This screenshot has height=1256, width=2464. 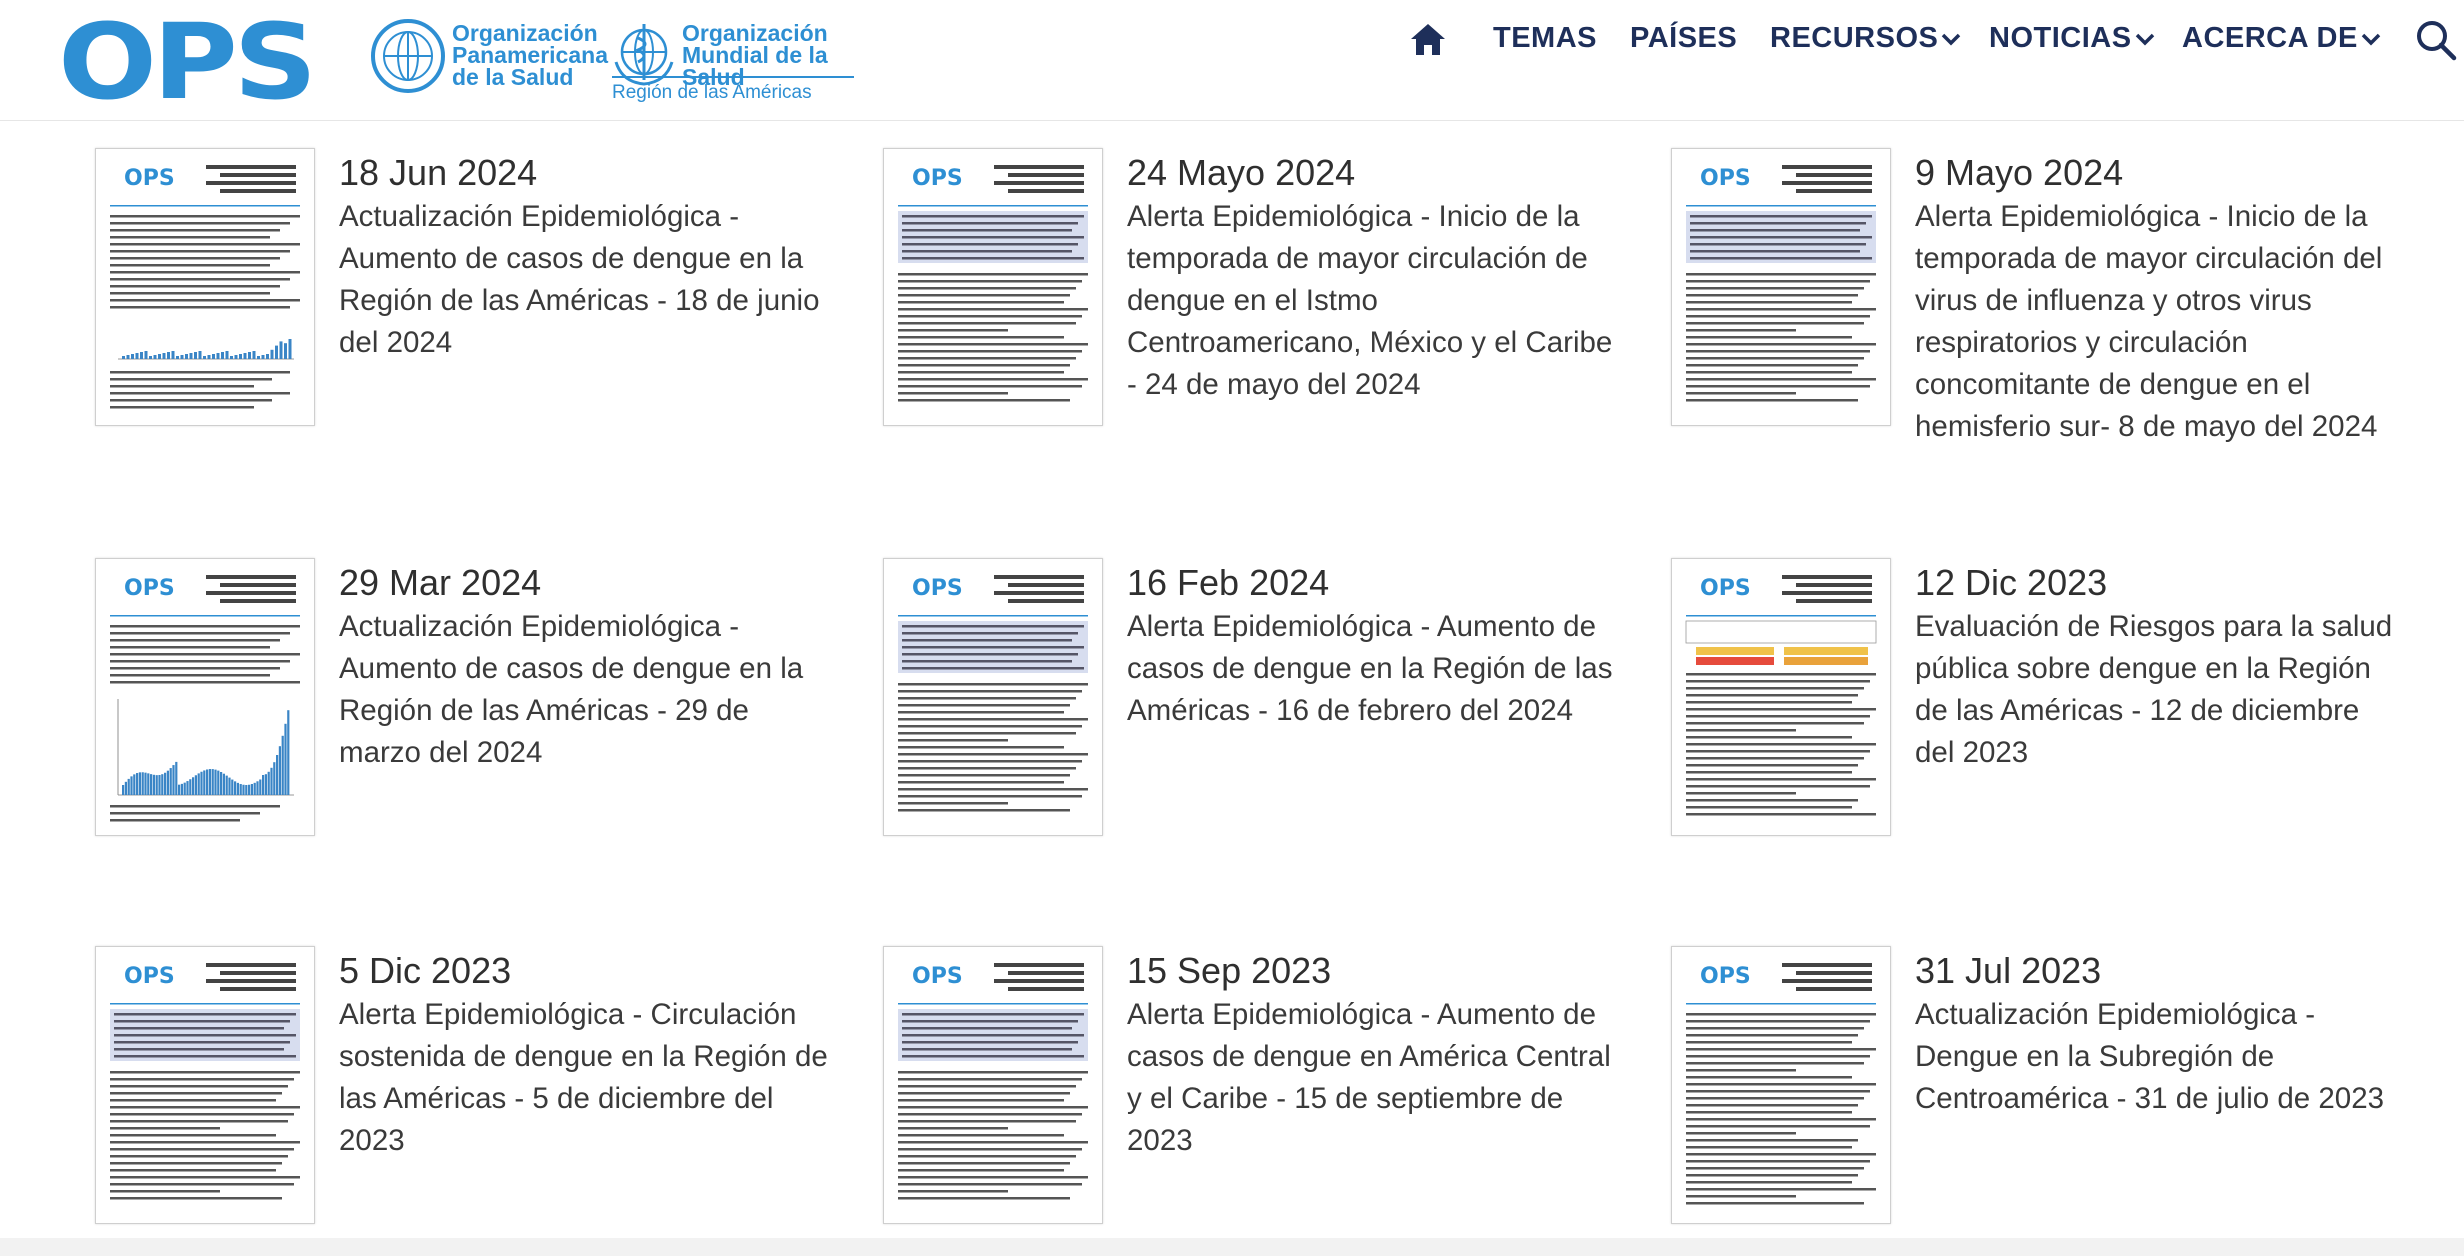 What do you see at coordinates (438, 172) in the screenshot?
I see `publication-date: 18 Jun 2024` at bounding box center [438, 172].